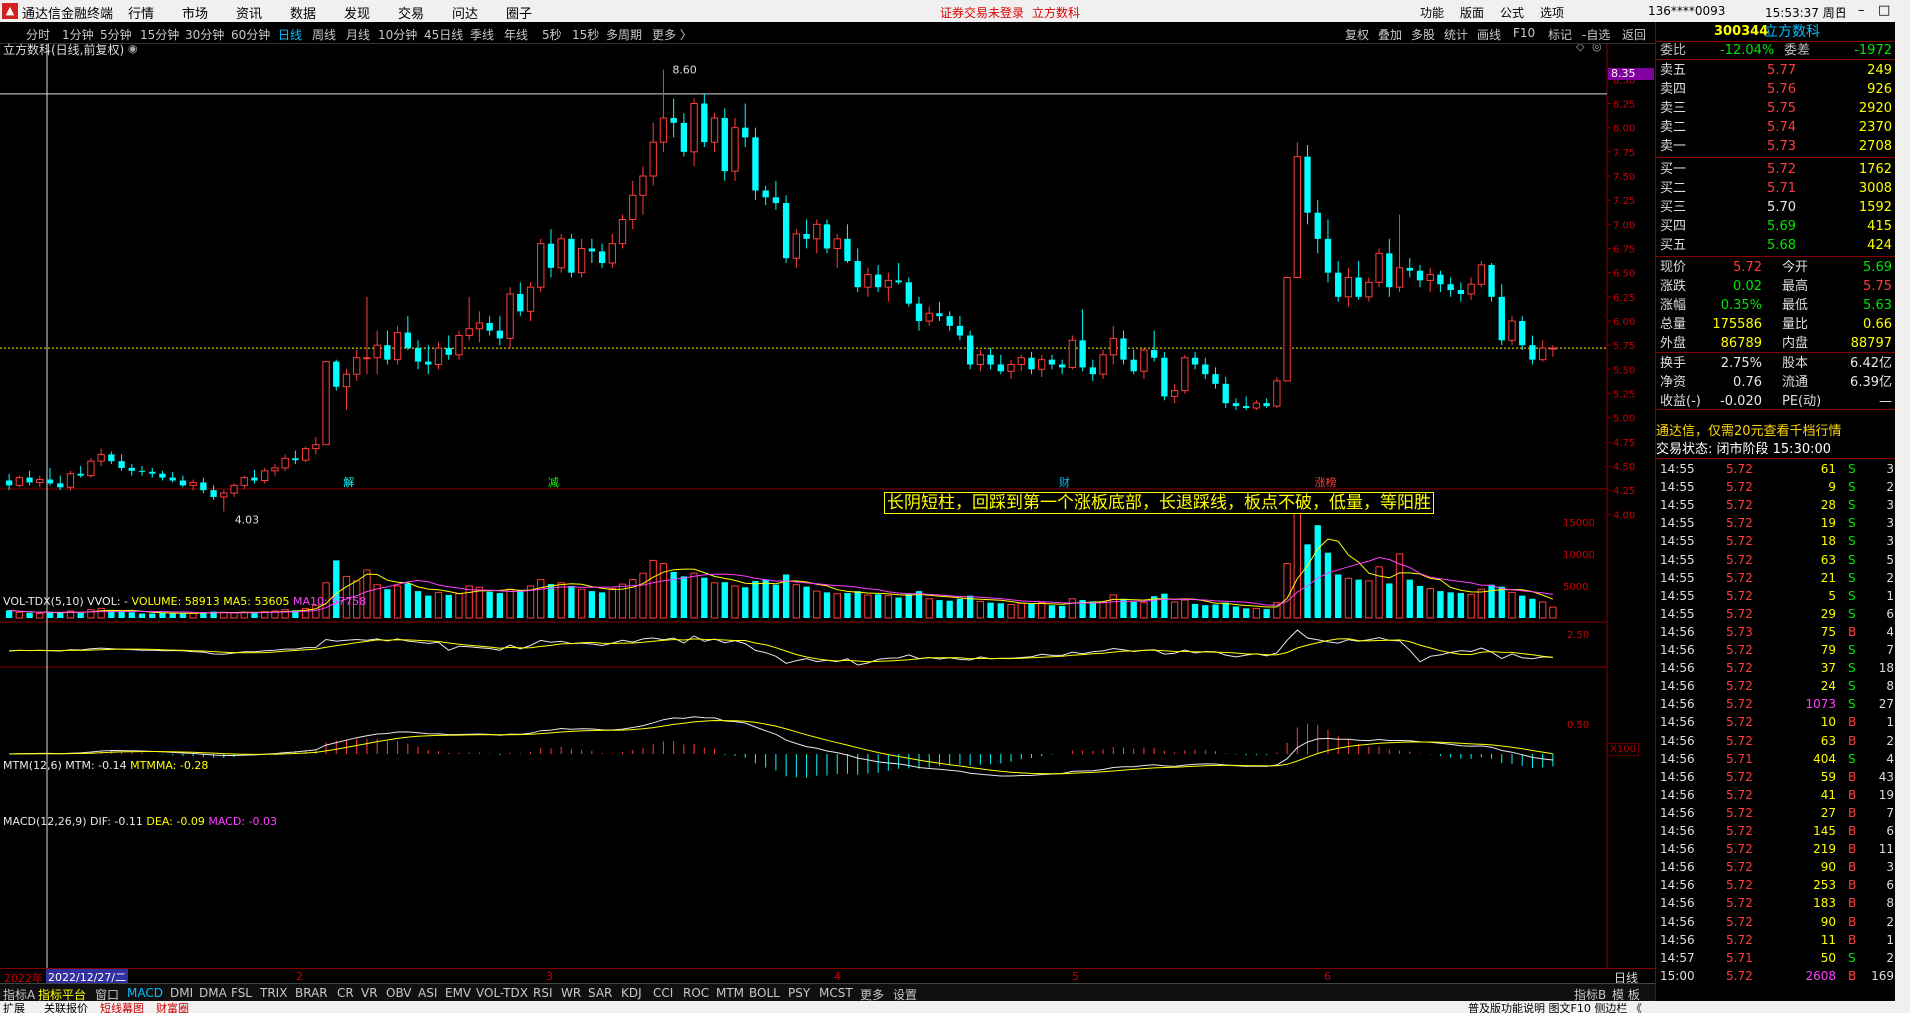 The image size is (1910, 1013). I want to click on tool-draw: 画线, so click(1489, 34).